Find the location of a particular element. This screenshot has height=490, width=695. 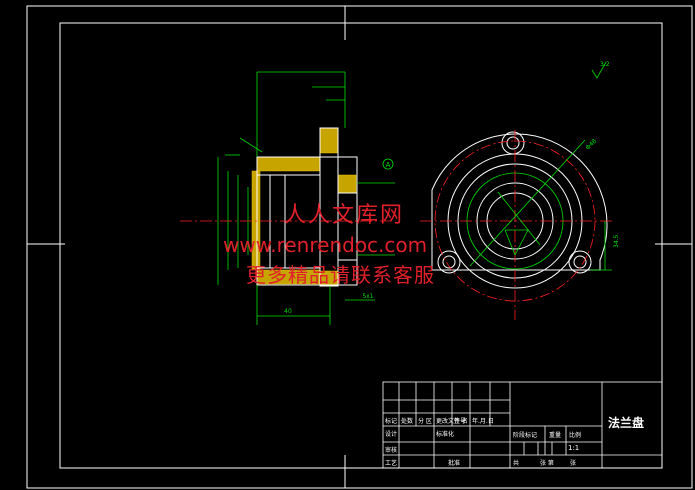

standardization-label: 标准化 is located at coordinates (445, 434).